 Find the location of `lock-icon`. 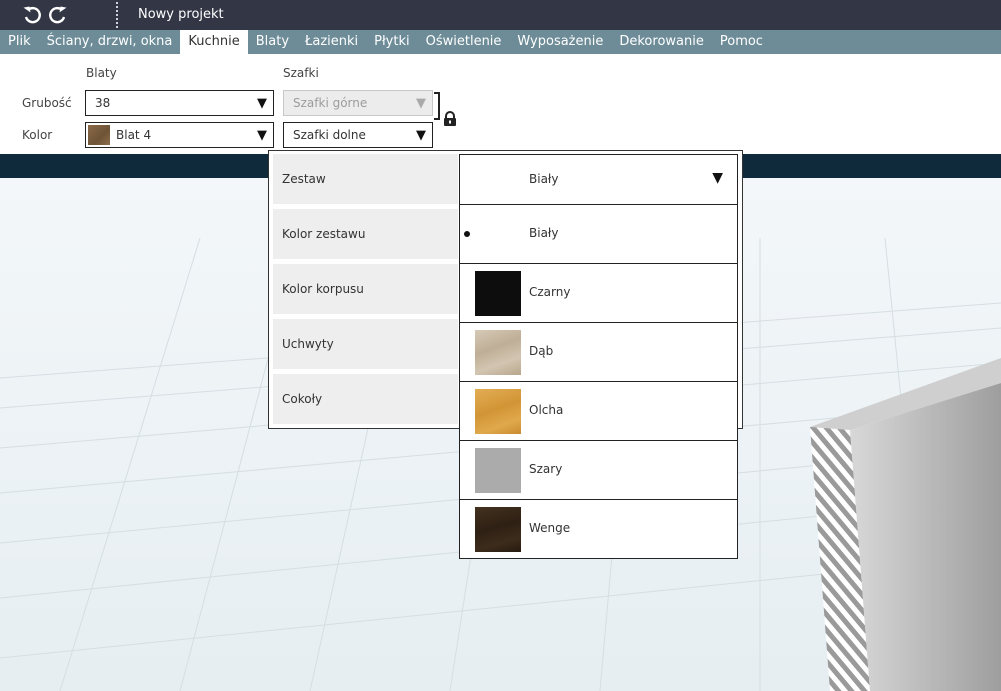

lock-icon is located at coordinates (450, 119).